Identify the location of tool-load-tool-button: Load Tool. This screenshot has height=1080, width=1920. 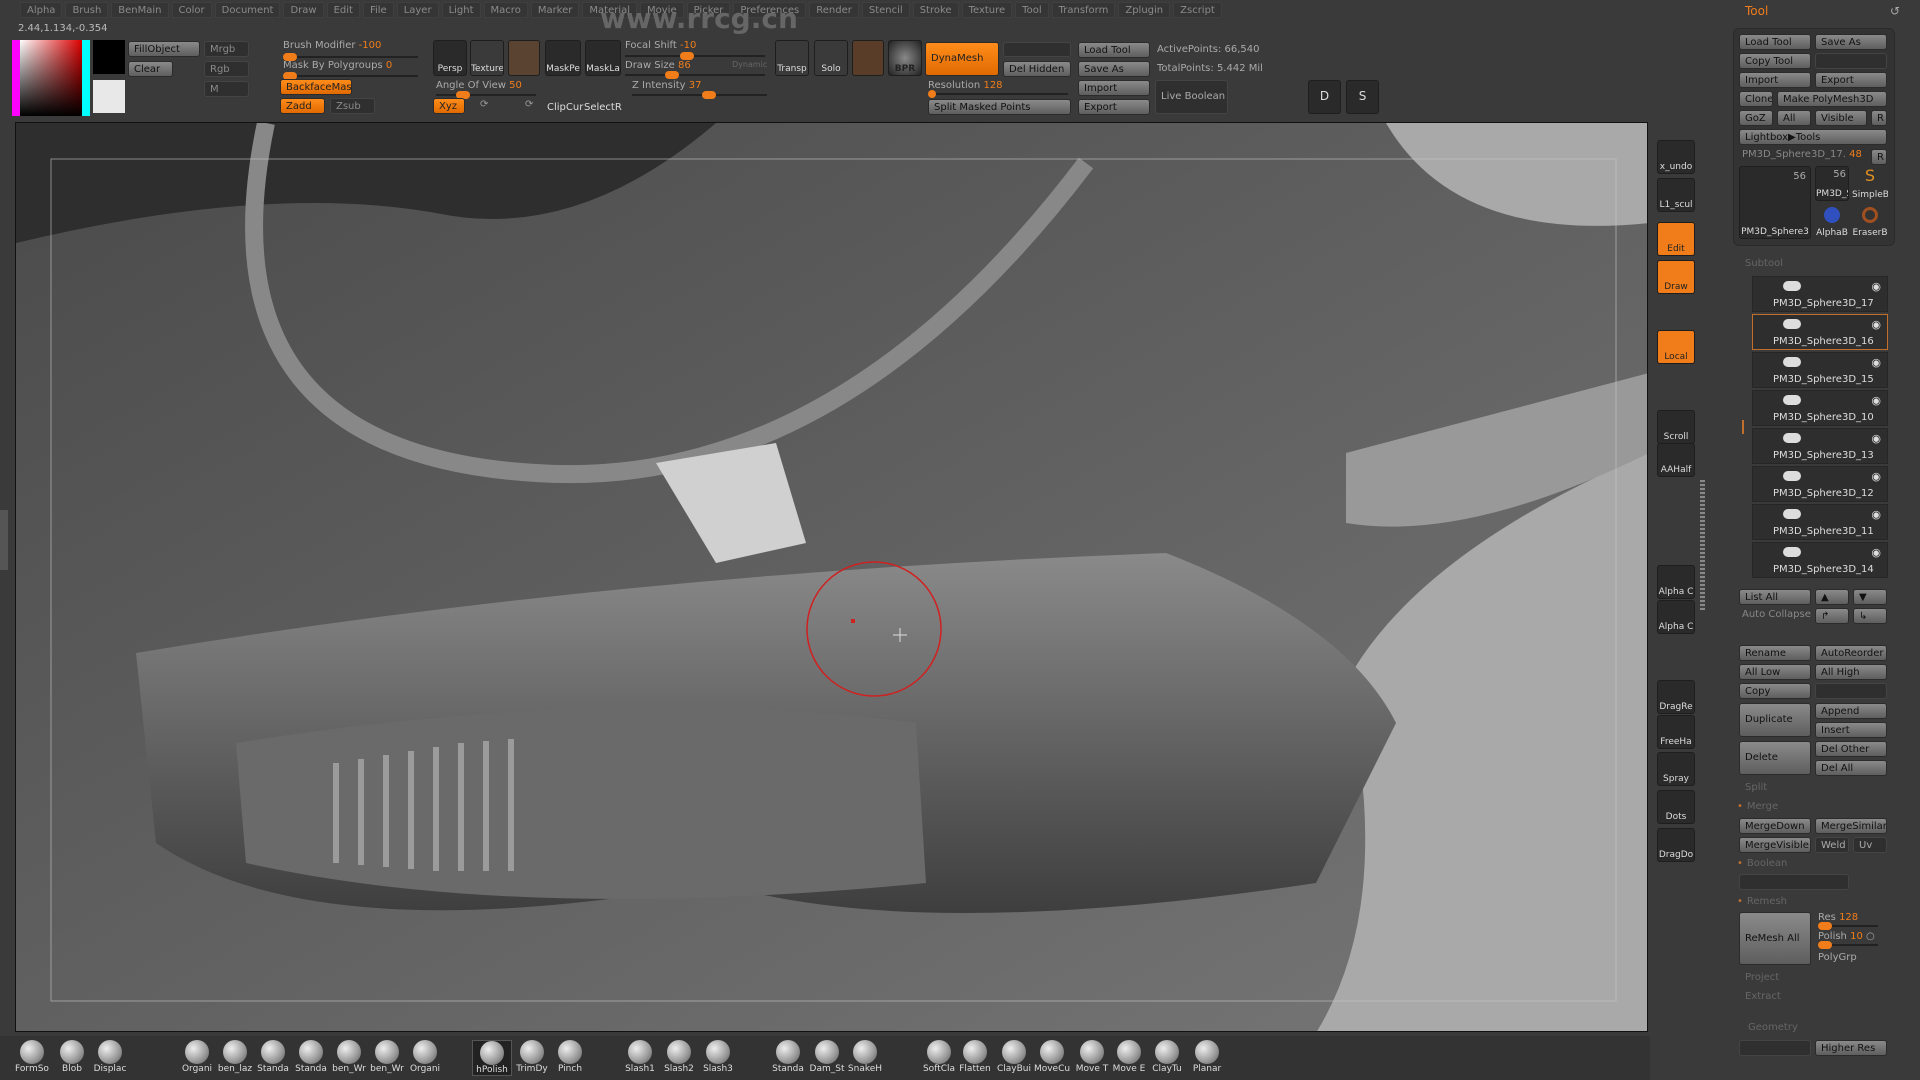
(1775, 42).